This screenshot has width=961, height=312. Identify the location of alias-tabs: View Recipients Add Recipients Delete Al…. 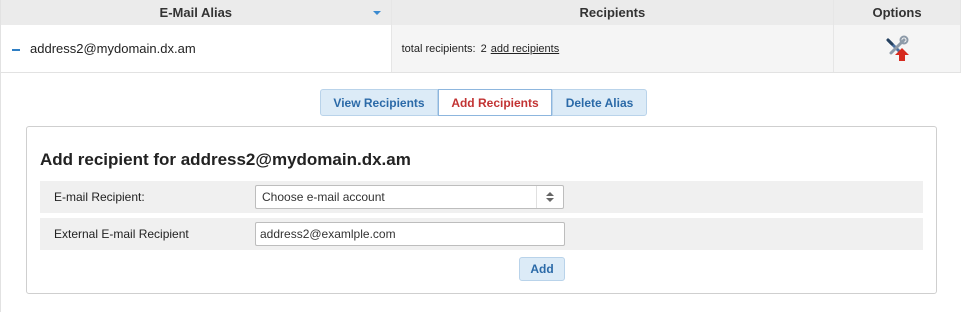
(483, 102).